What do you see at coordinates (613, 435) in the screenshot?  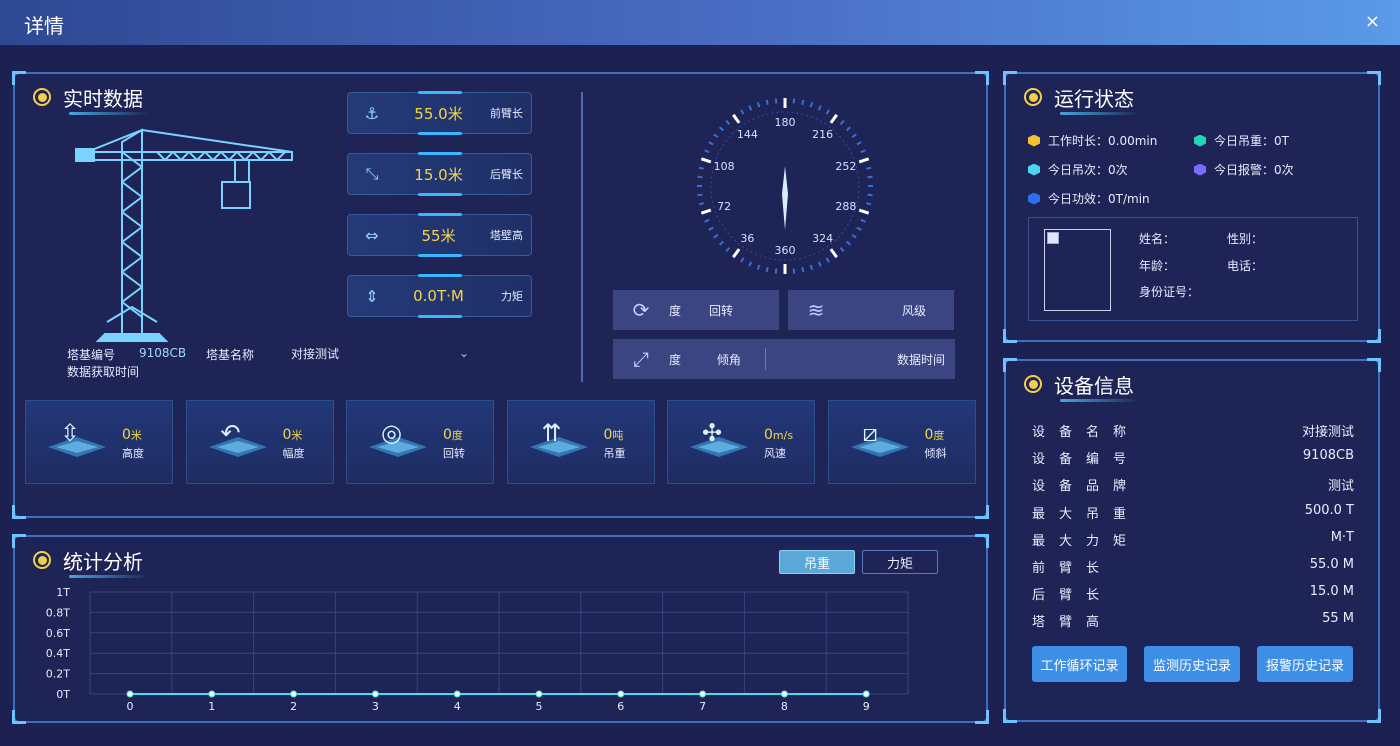 I see `stat-value: 0吨` at bounding box center [613, 435].